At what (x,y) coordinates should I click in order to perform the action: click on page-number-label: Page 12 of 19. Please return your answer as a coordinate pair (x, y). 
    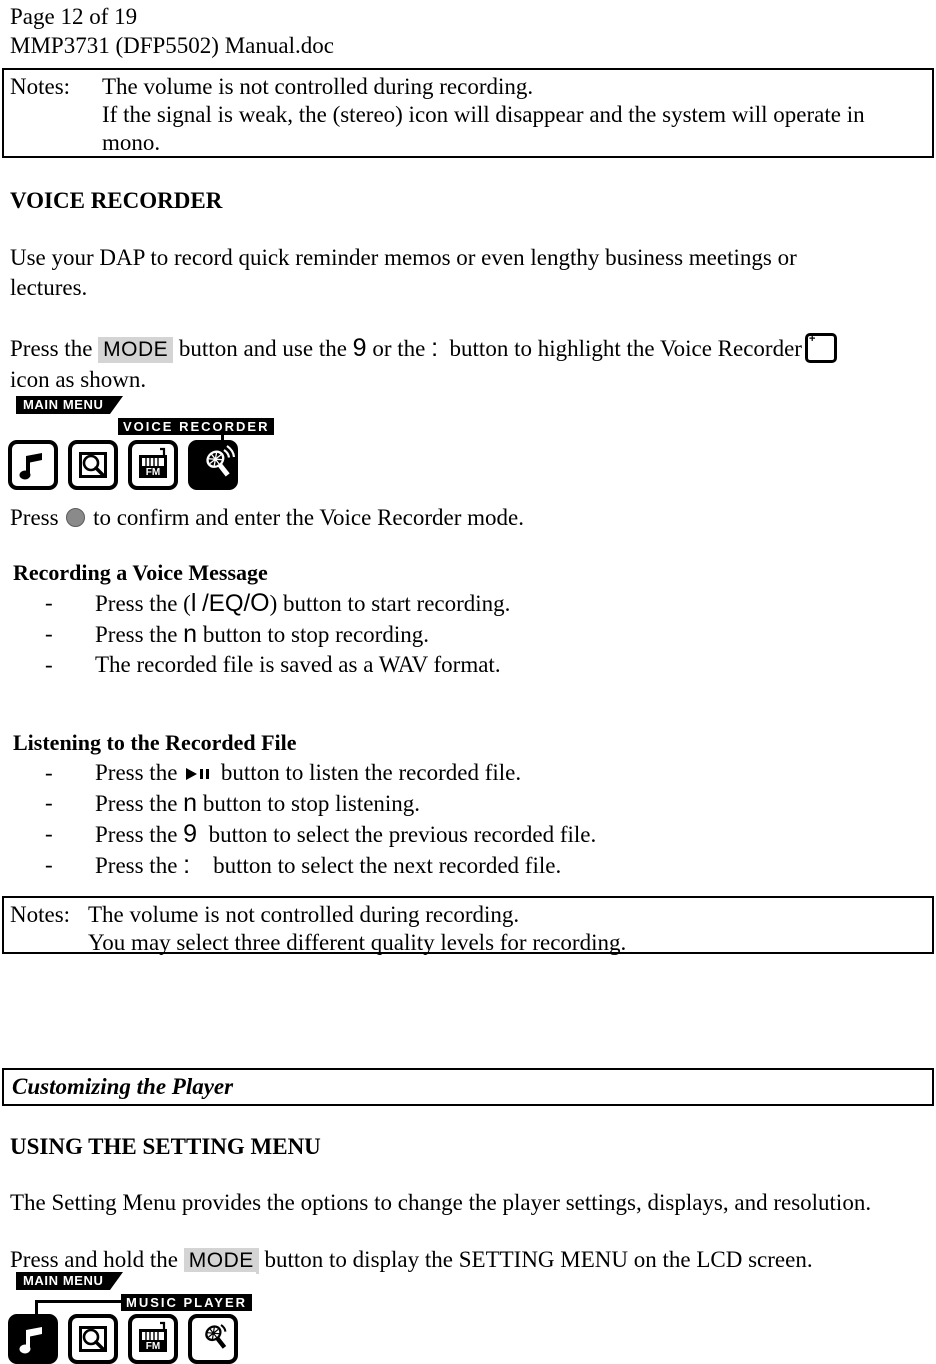
    Looking at the image, I should click on (74, 16).